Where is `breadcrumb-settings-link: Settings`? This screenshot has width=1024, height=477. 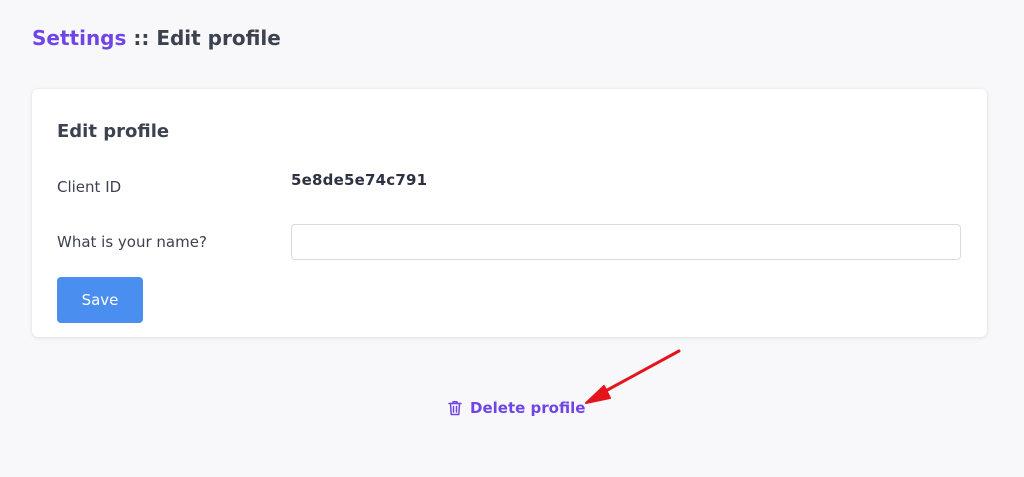 breadcrumb-settings-link: Settings is located at coordinates (79, 38).